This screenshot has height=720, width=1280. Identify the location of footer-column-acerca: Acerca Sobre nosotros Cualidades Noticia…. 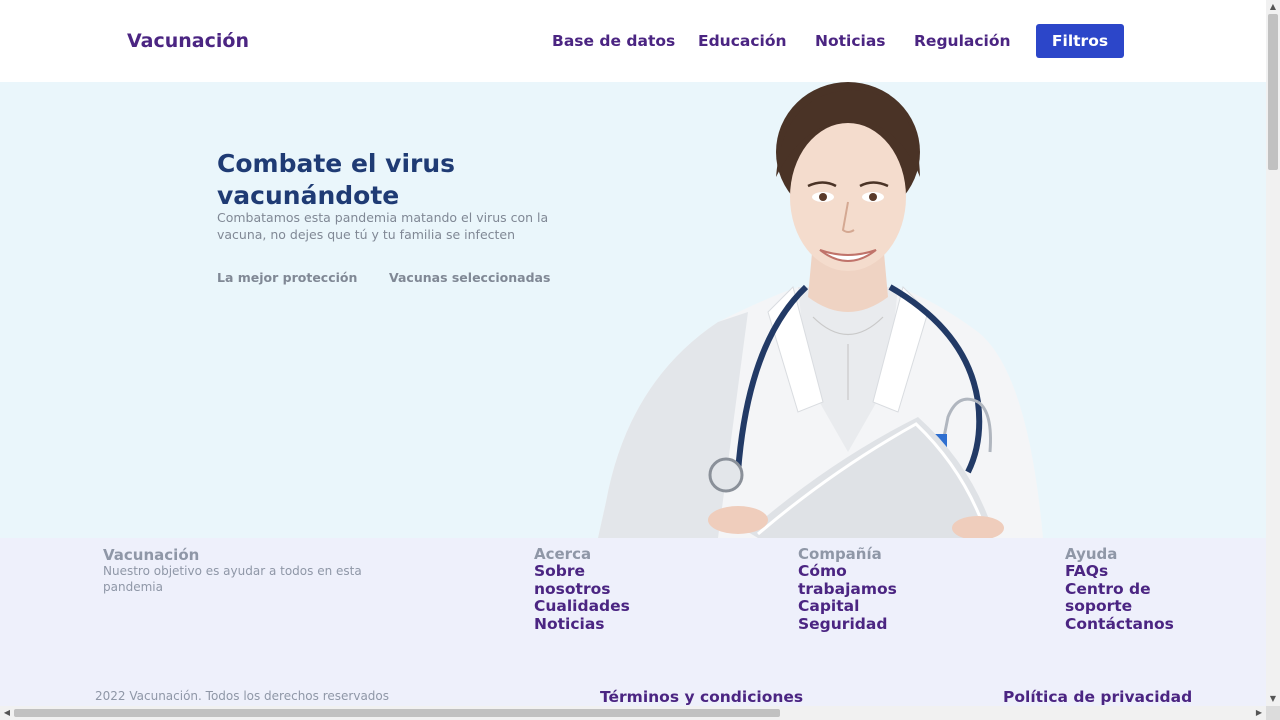
(589, 590).